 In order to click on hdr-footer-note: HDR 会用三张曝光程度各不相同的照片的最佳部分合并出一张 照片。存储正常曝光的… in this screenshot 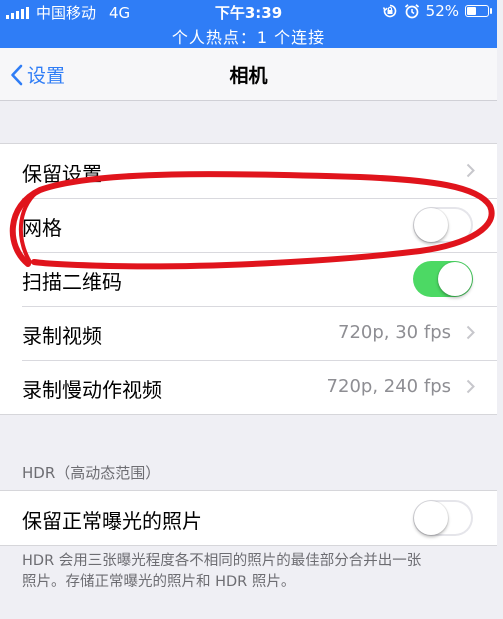, I will do `click(244, 572)`.